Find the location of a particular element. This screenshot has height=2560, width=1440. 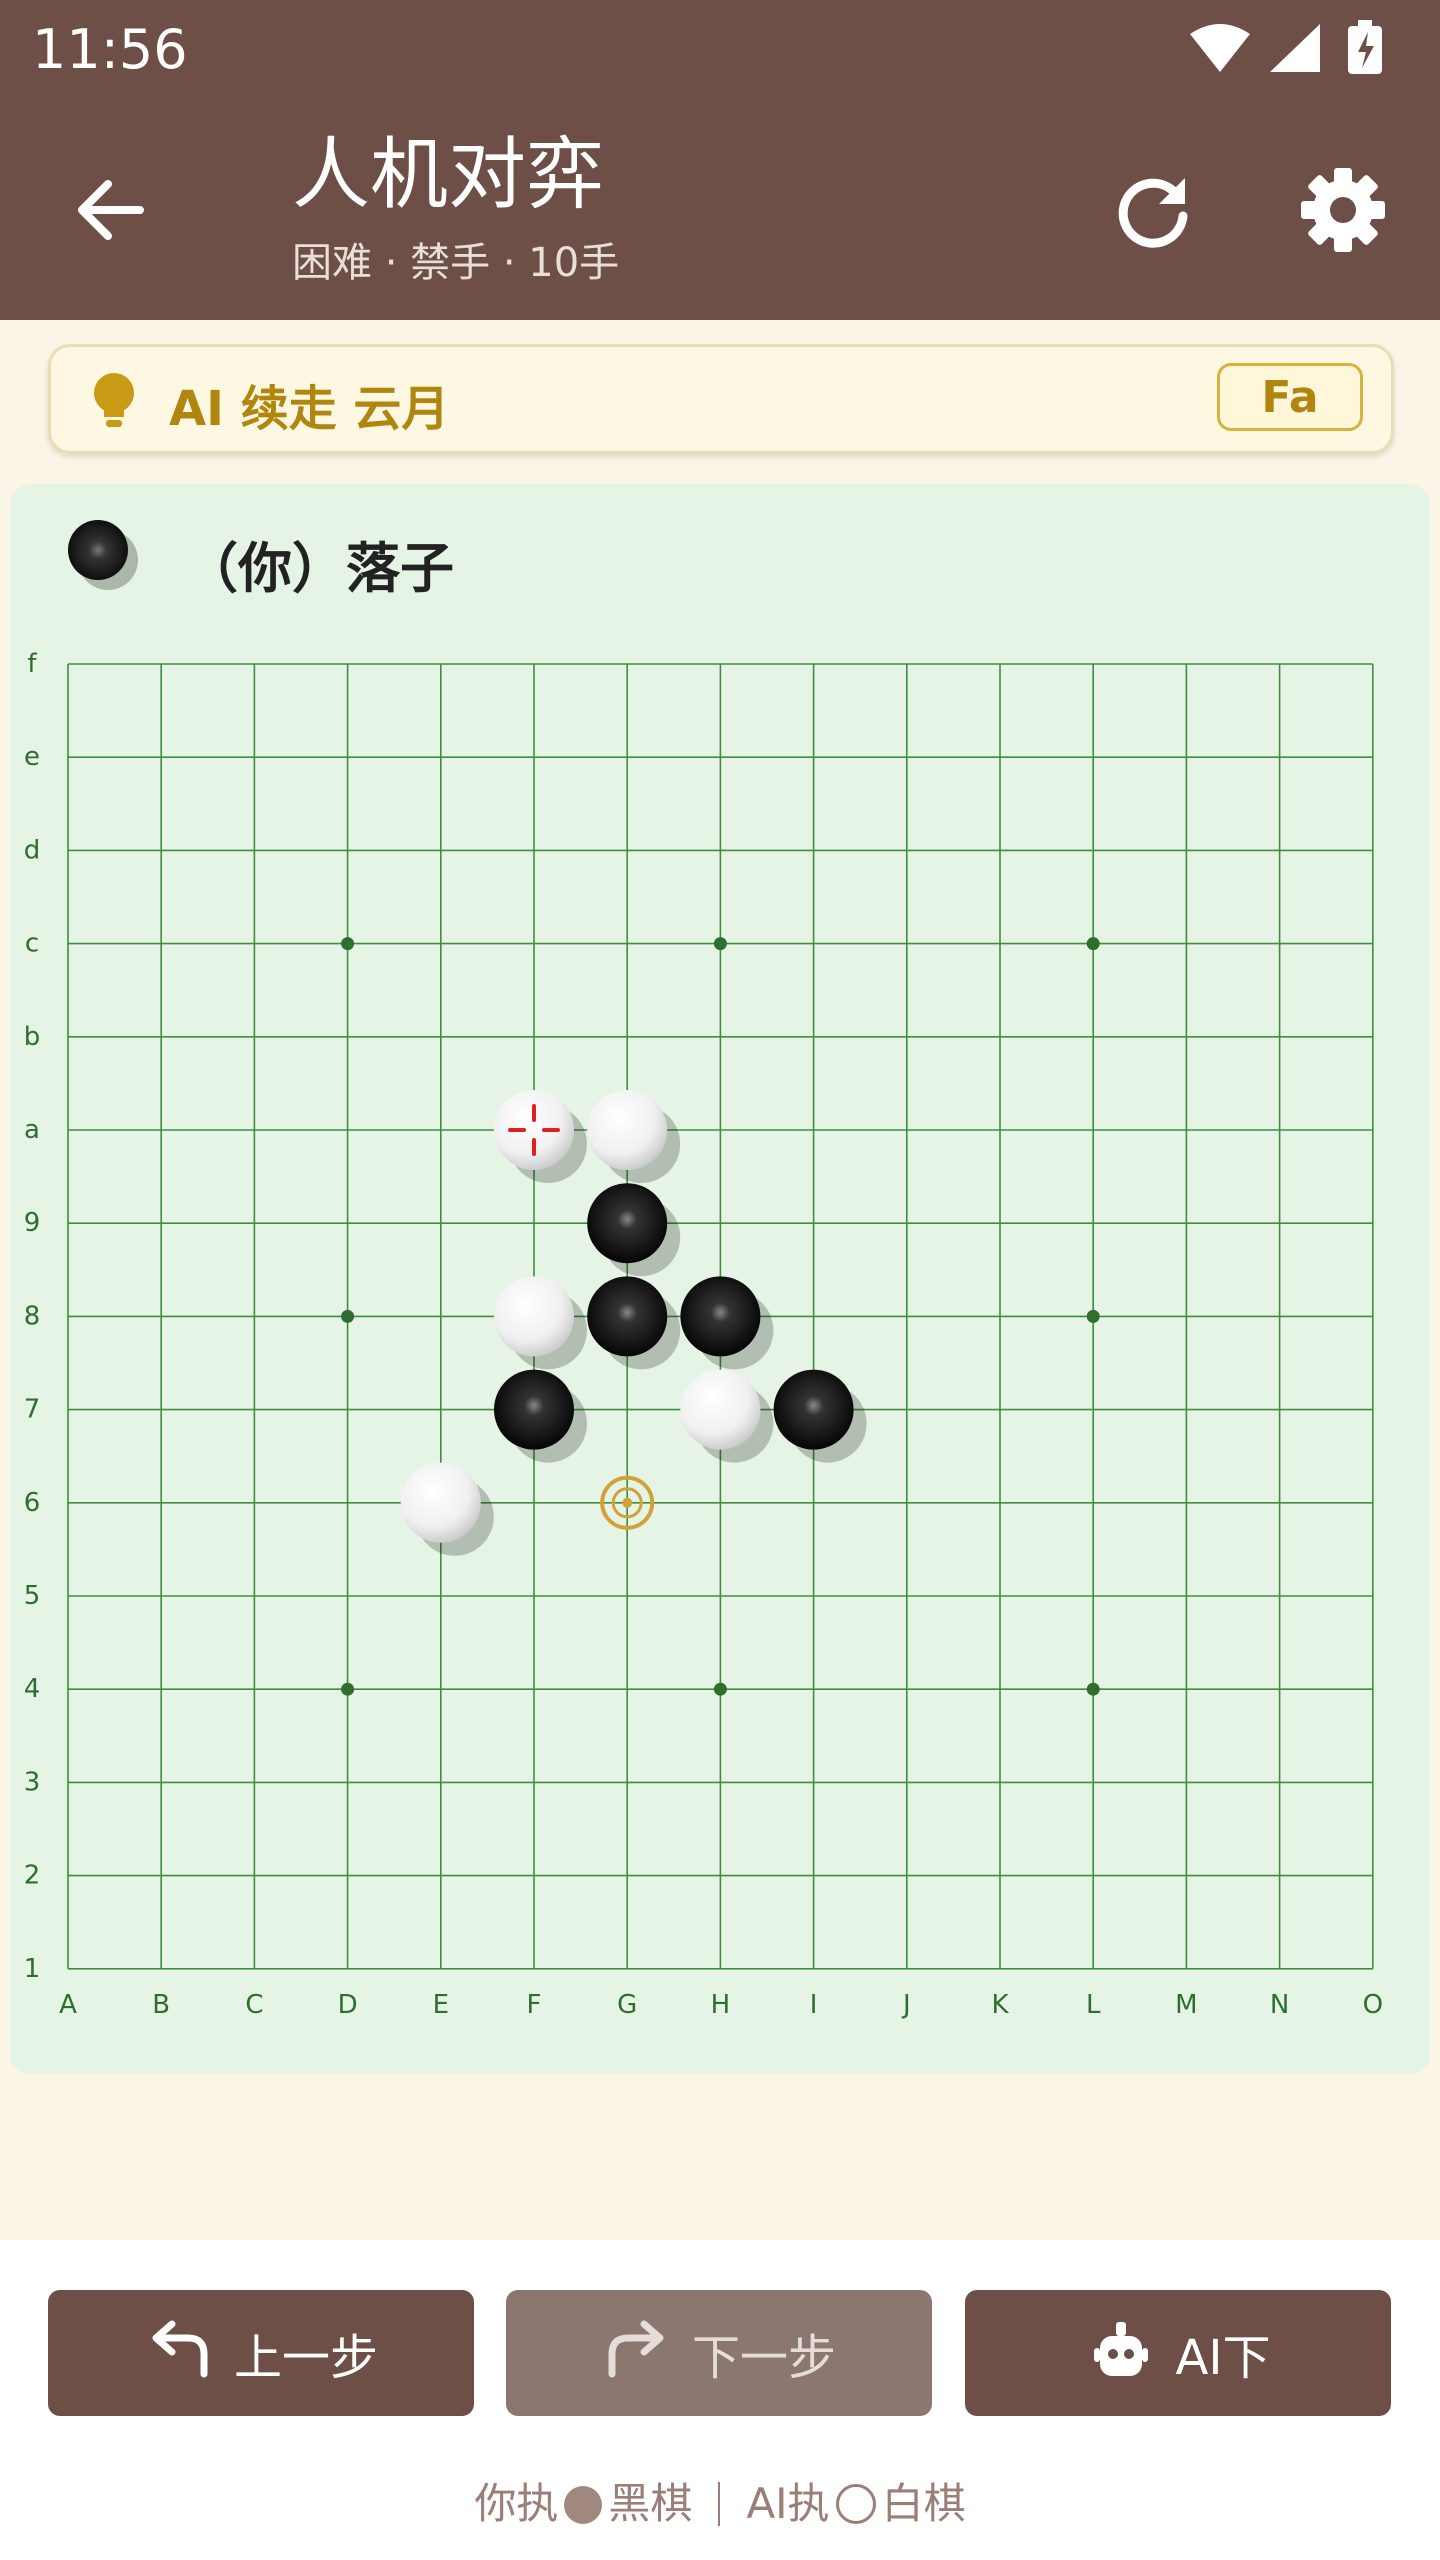

player-ai-color: 白棋 is located at coordinates (923, 2503).